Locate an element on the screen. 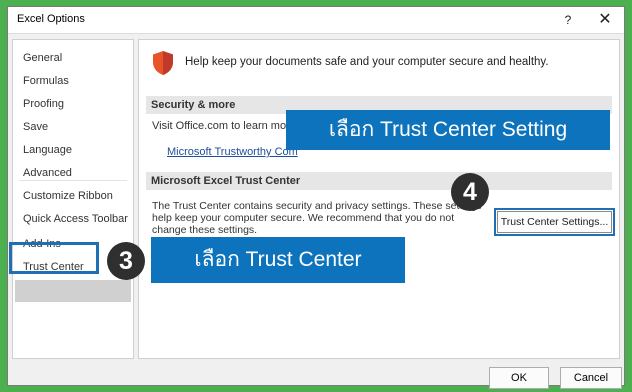 The width and height of the screenshot is (632, 392). sidebar-divider is located at coordinates (73, 180).